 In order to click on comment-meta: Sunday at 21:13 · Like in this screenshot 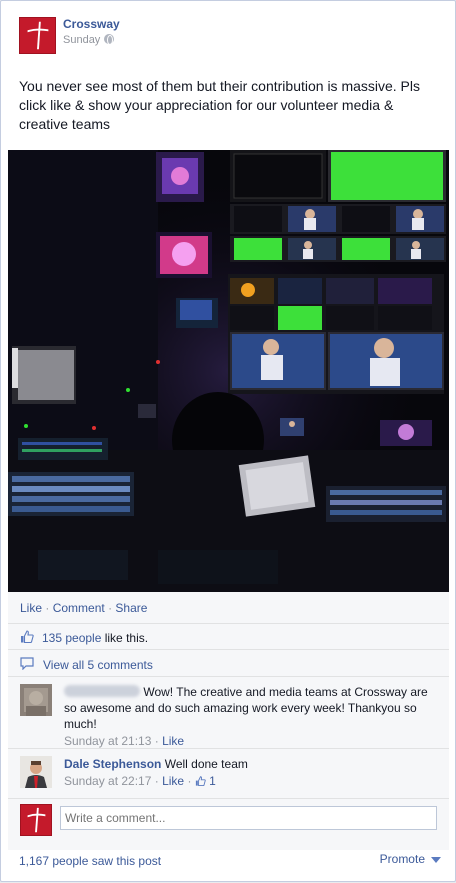, I will do `click(253, 741)`.